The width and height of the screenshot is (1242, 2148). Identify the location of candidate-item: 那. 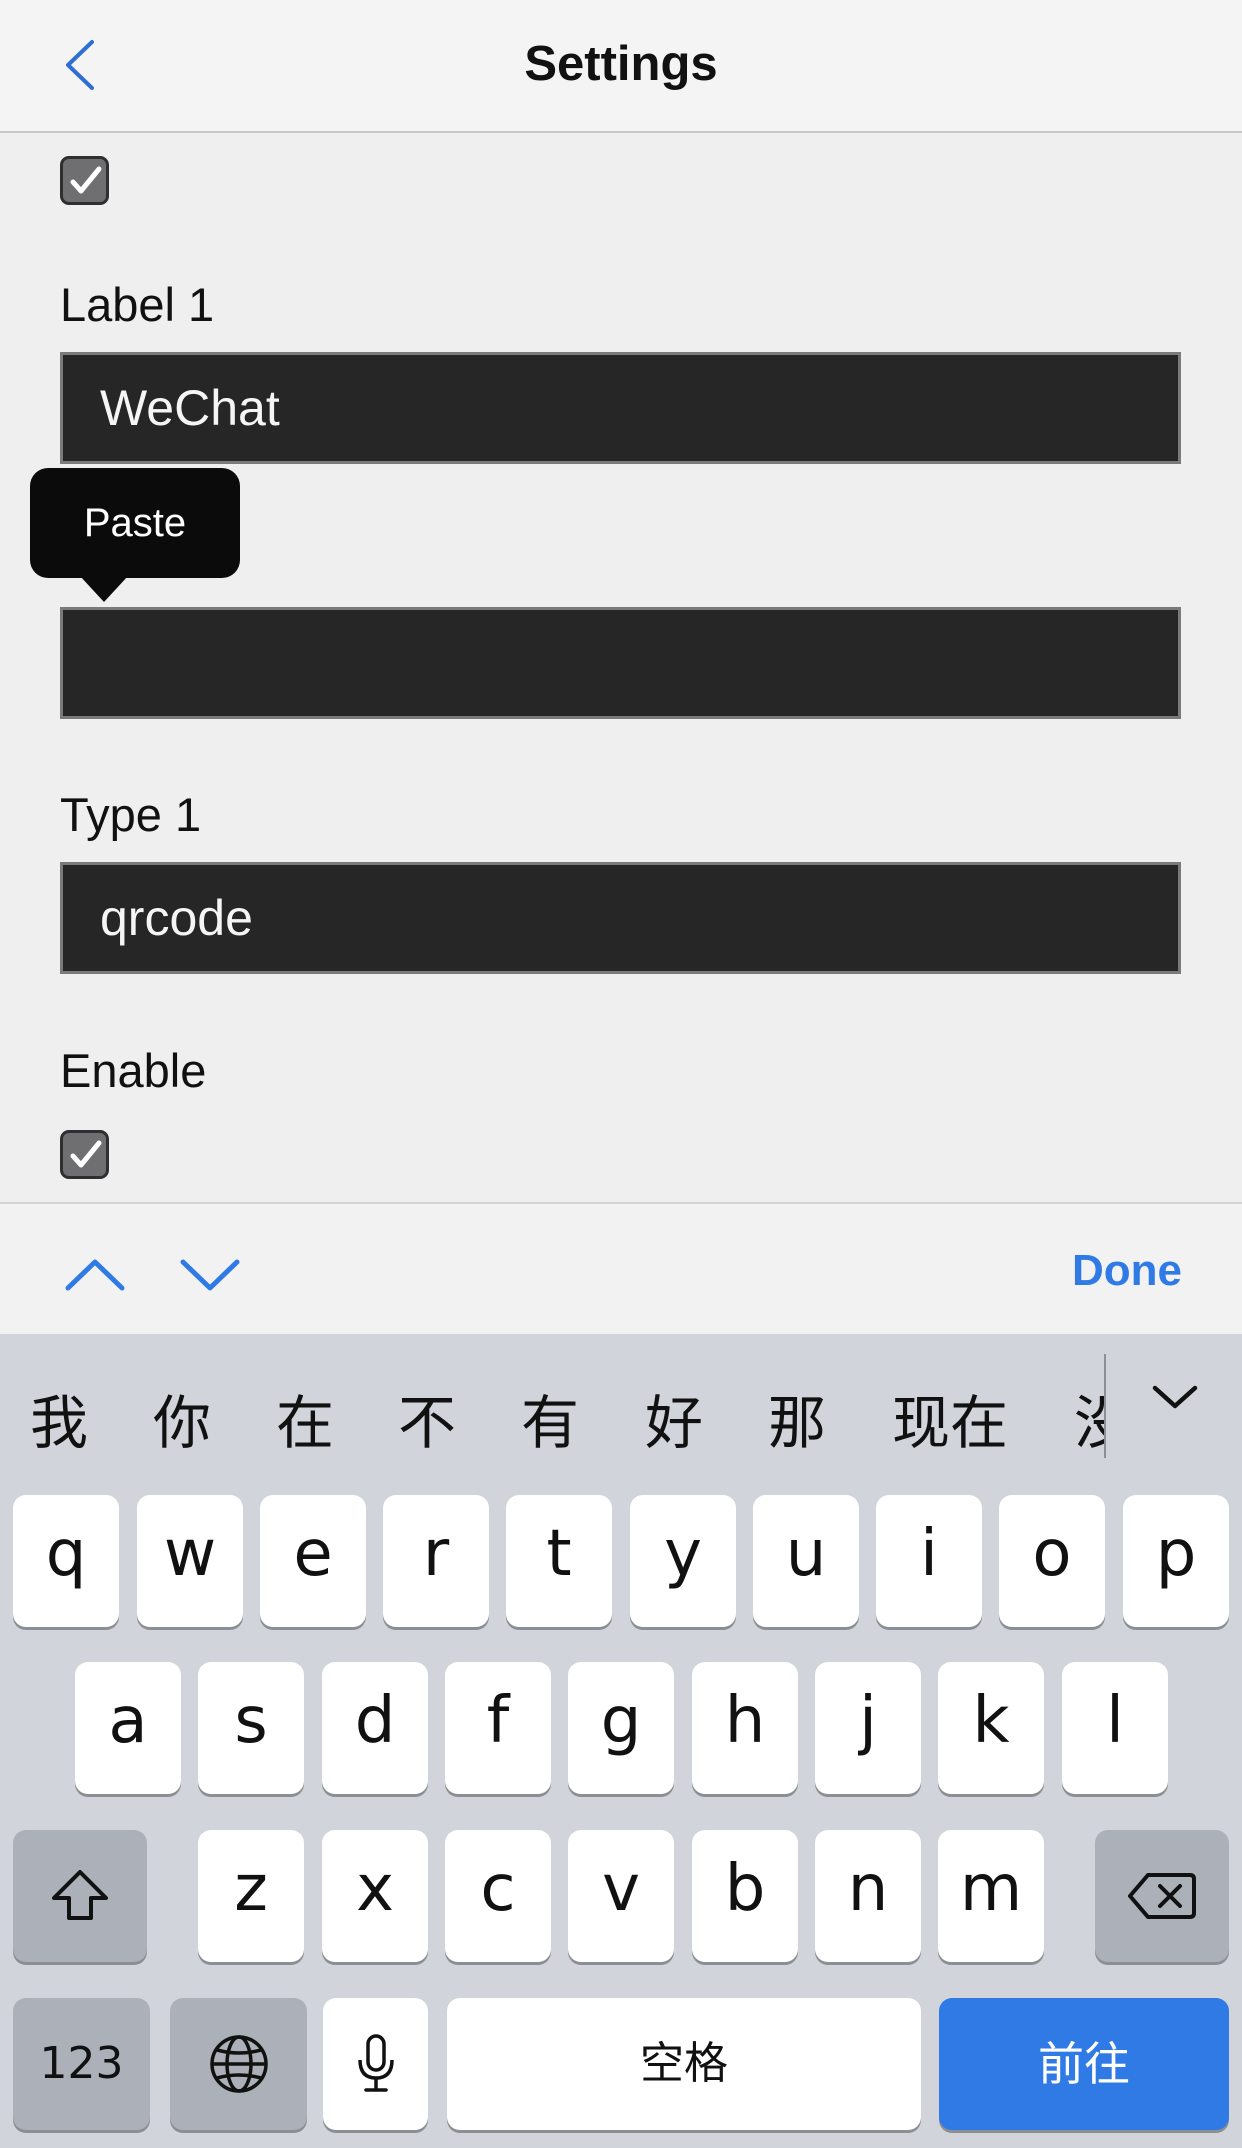
(797, 1418).